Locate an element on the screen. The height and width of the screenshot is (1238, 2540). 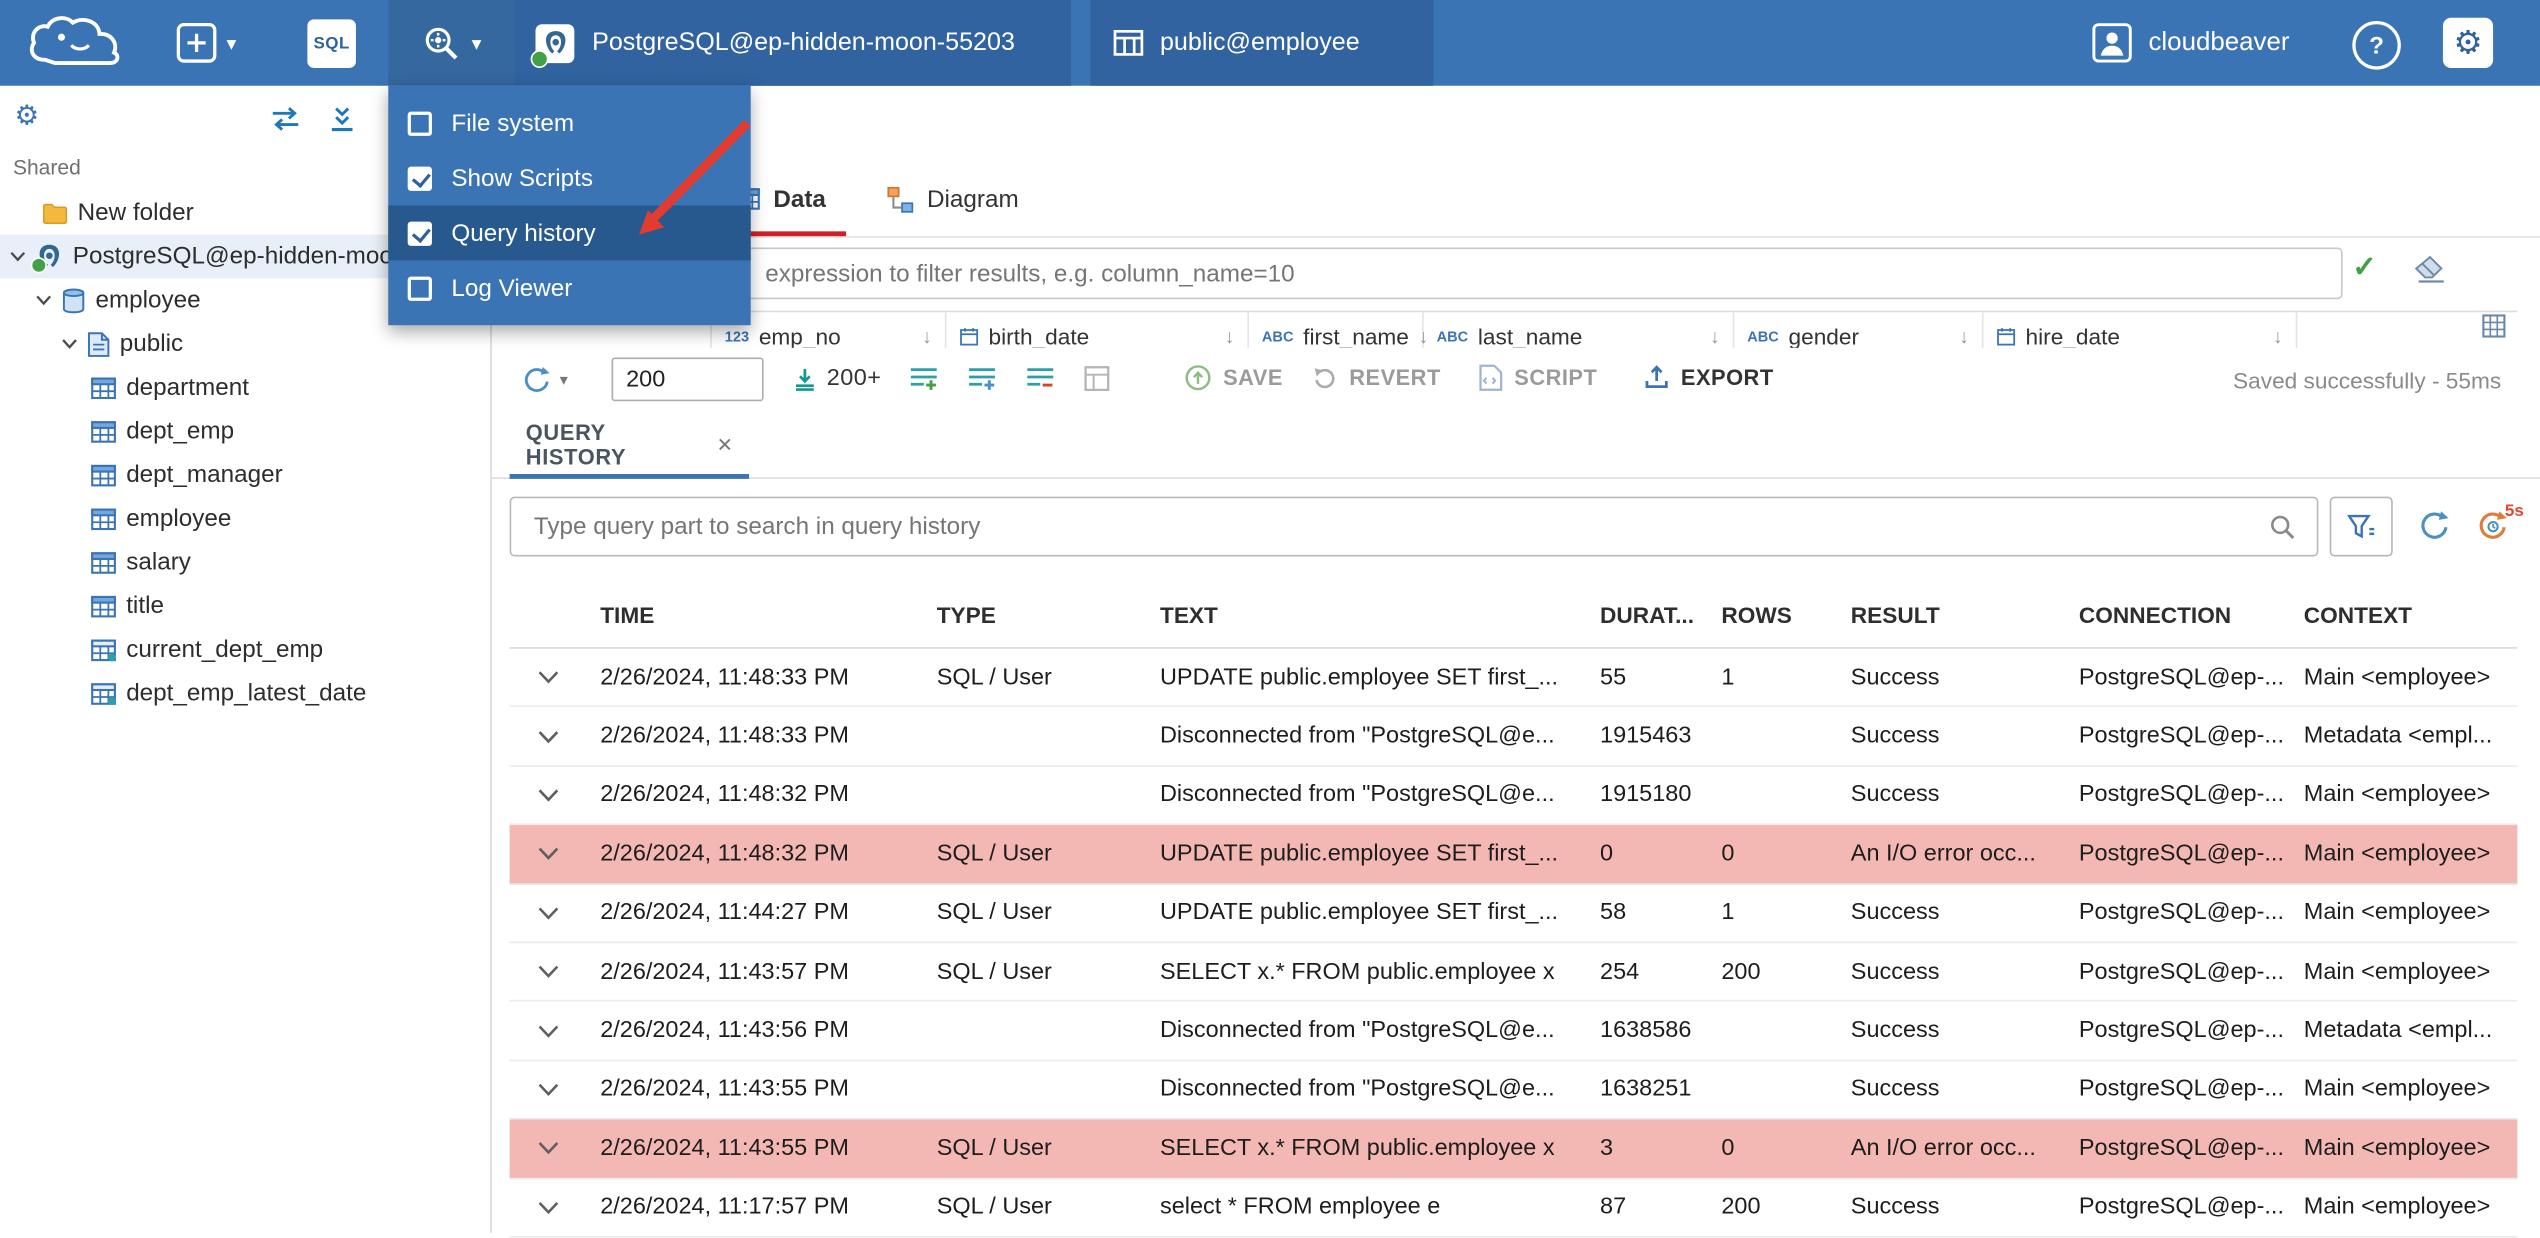
query-history-filter-button is located at coordinates (2361, 526).